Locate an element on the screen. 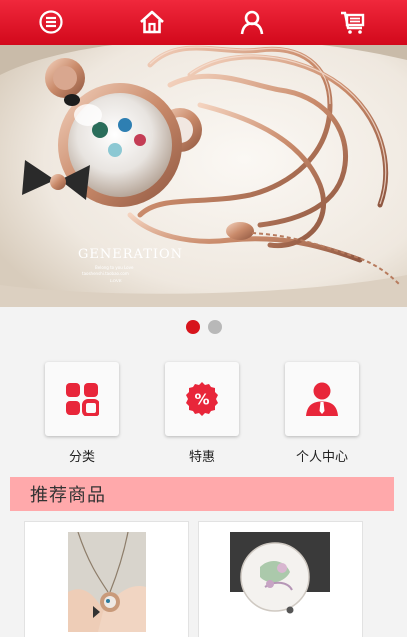 The width and height of the screenshot is (407, 637). category-tile is located at coordinates (82, 399).